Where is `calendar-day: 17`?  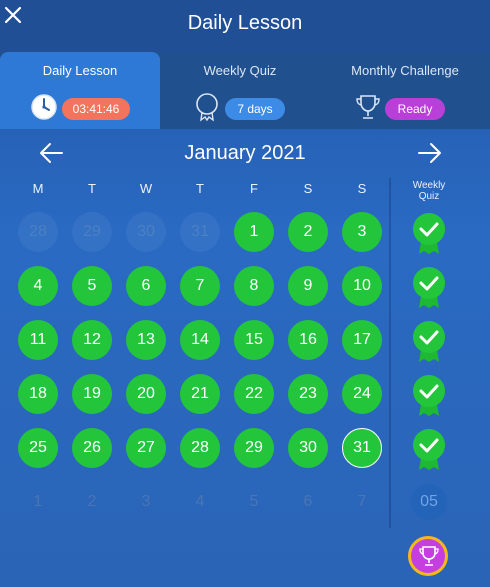 calendar-day: 17 is located at coordinates (362, 340).